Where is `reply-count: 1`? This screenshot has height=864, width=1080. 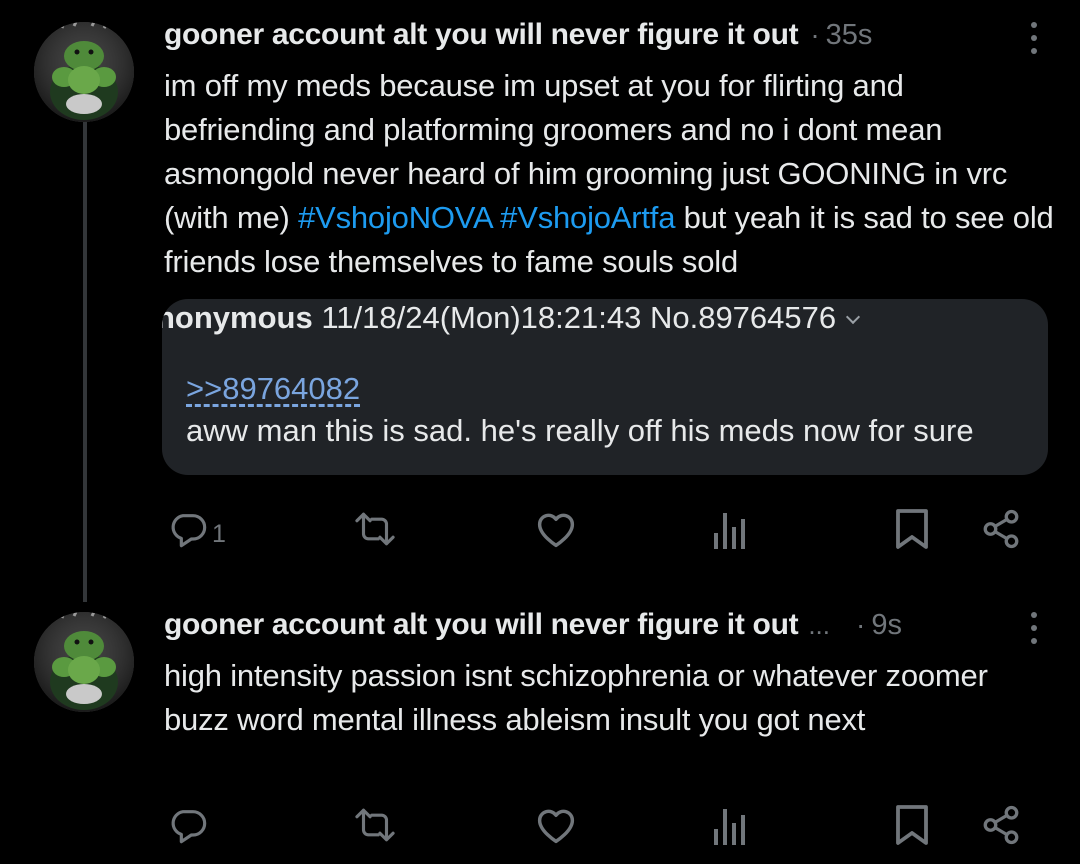 reply-count: 1 is located at coordinates (219, 533).